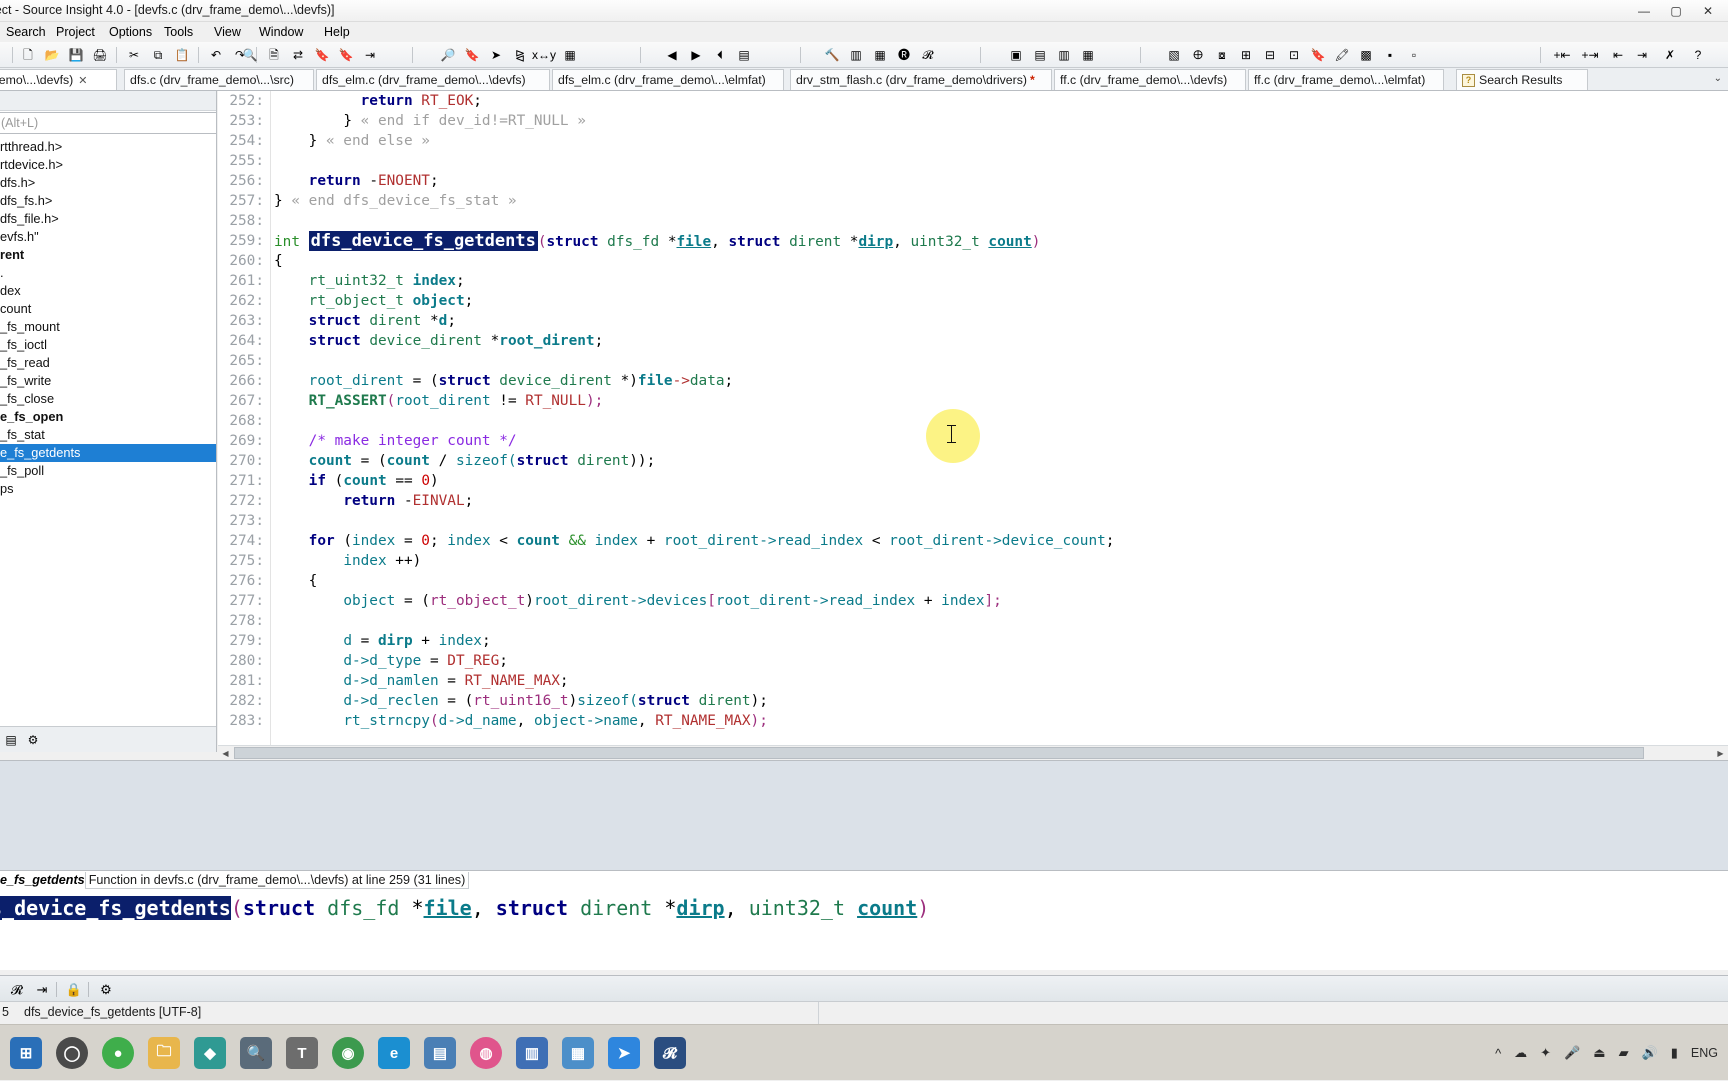 The image size is (1728, 1081). I want to click on code-line: 260: {, so click(973, 261).